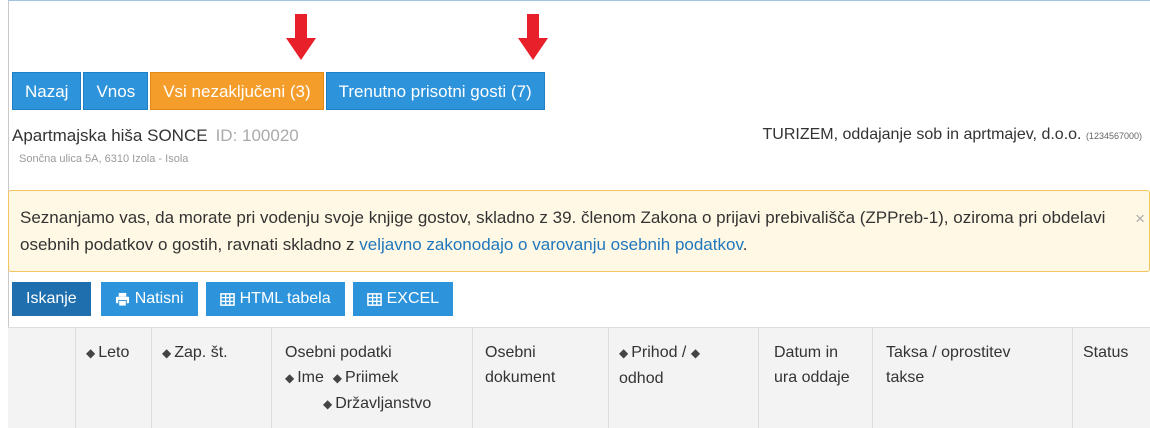  I want to click on sort-citizenship: ◆ Državljanstvo, so click(373, 404).